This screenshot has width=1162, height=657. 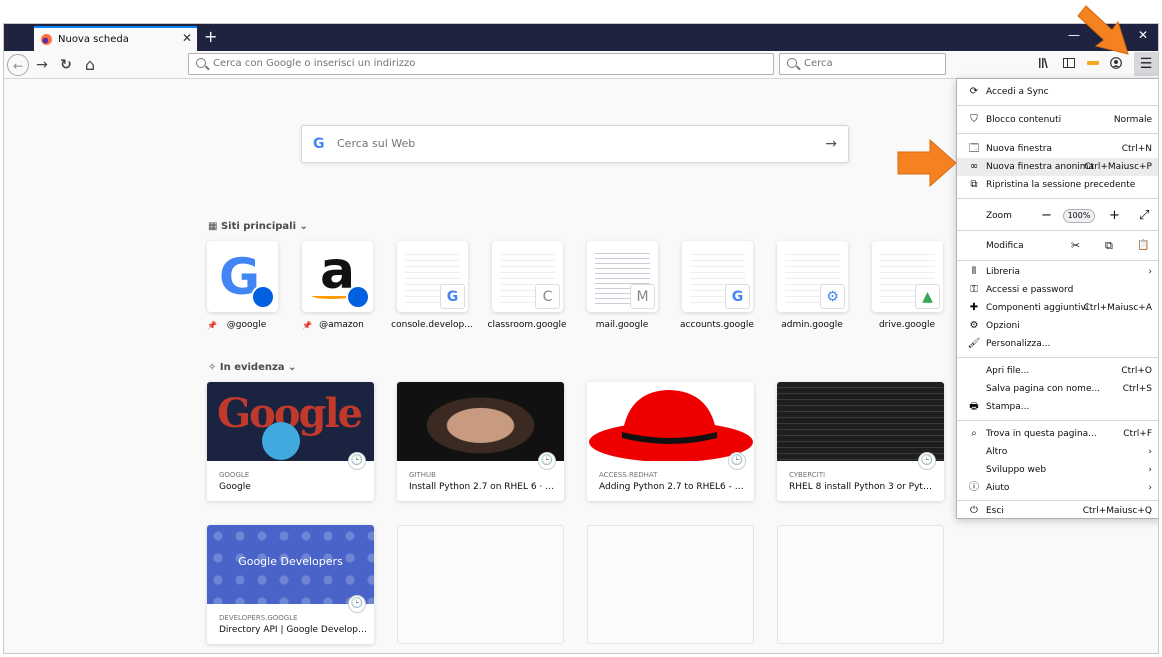 I want to click on search-bar-placeholder: Cerca, so click(x=818, y=63).